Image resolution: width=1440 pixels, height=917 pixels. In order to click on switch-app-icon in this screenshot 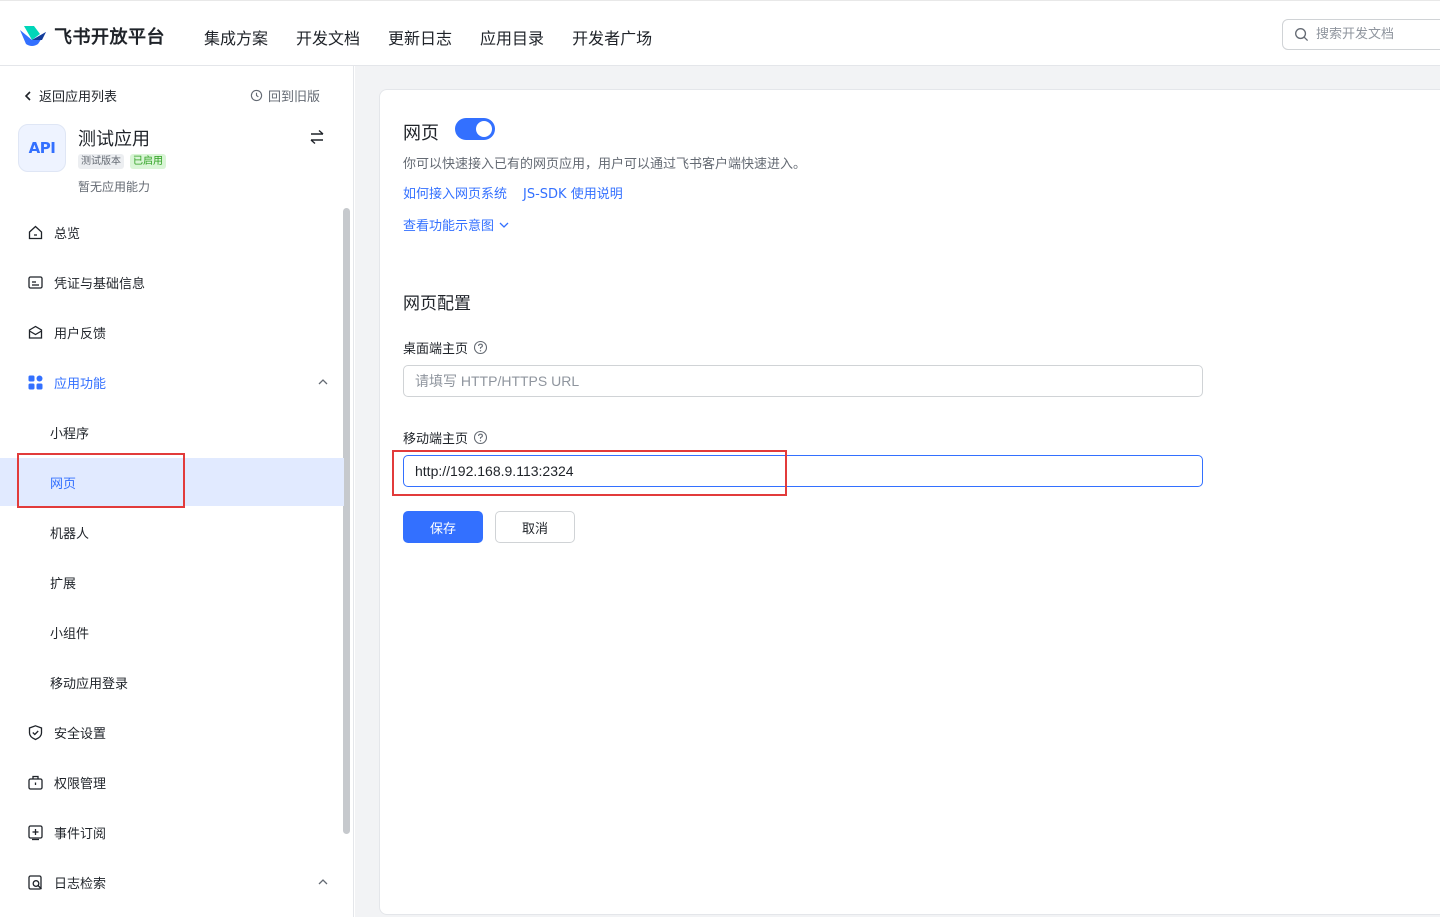, I will do `click(317, 137)`.